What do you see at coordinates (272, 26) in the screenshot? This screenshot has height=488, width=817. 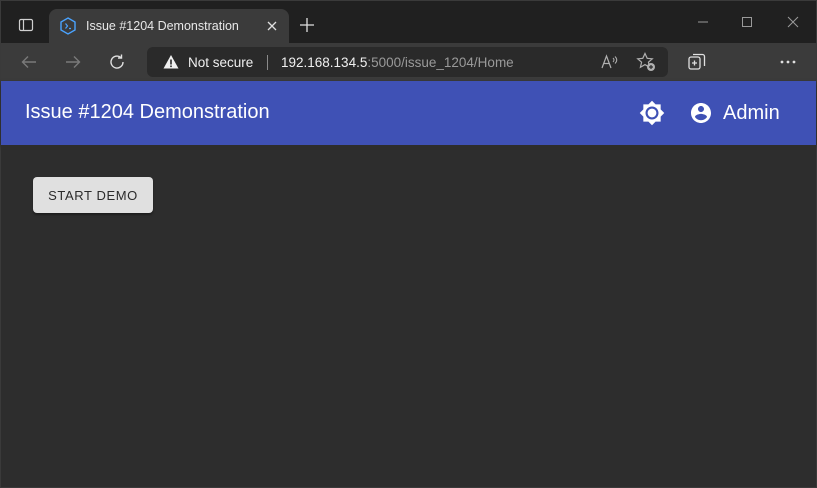 I see `tab-close-icon` at bounding box center [272, 26].